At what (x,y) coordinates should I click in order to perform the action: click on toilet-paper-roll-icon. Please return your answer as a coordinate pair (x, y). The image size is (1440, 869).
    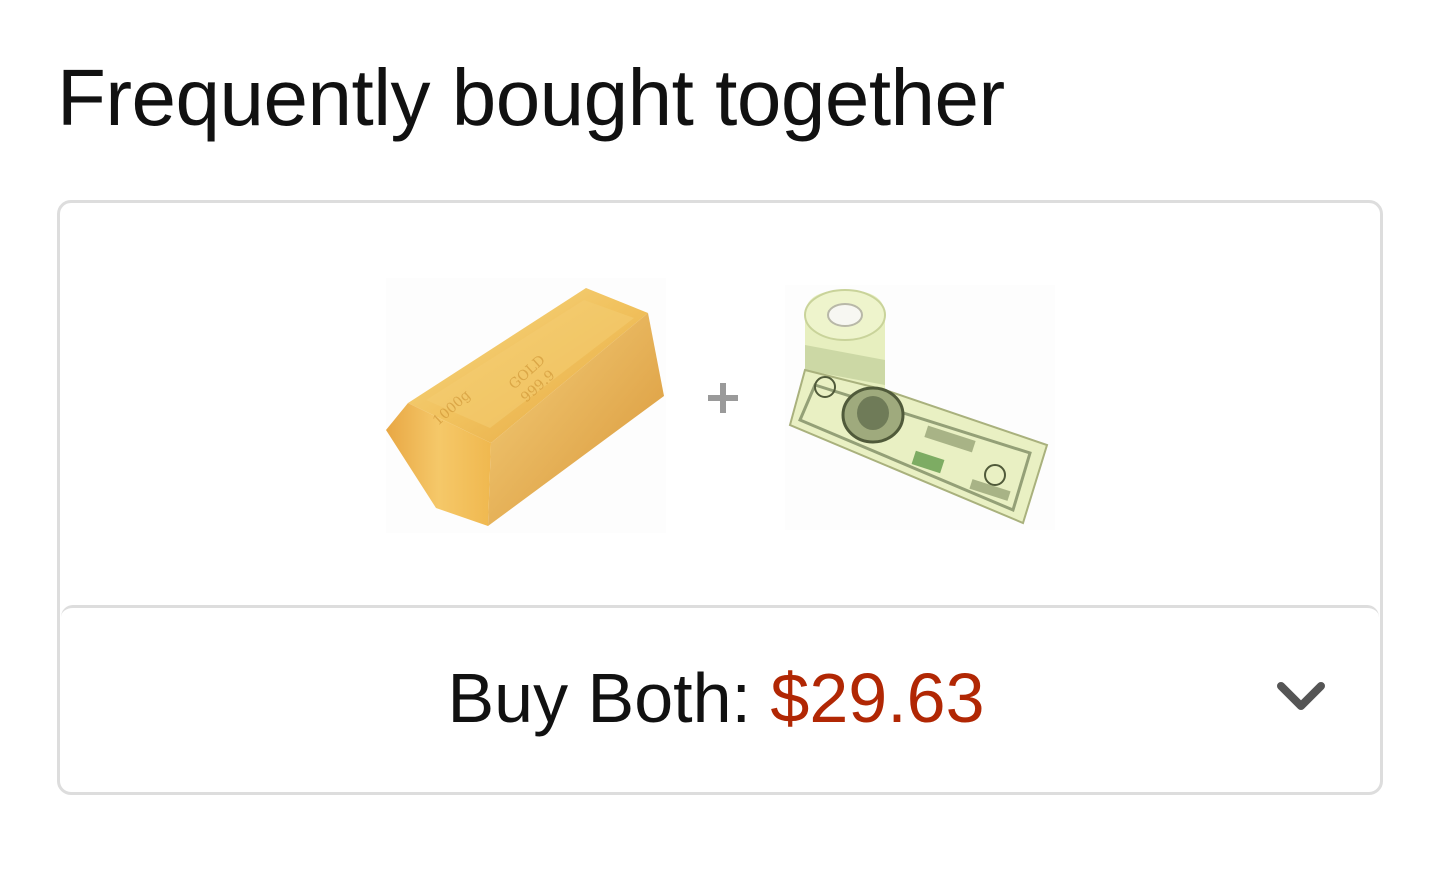
    Looking at the image, I should click on (920, 407).